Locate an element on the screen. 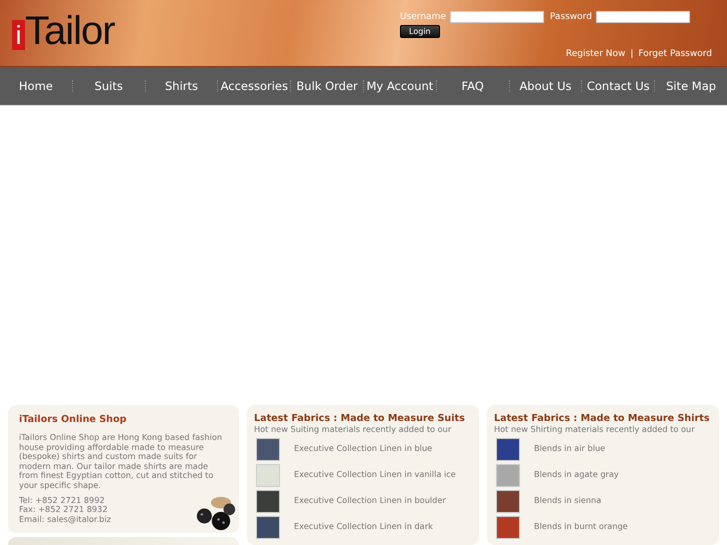 The width and height of the screenshot is (727, 545). card-title: iTailors Online Shop is located at coordinates (73, 420).